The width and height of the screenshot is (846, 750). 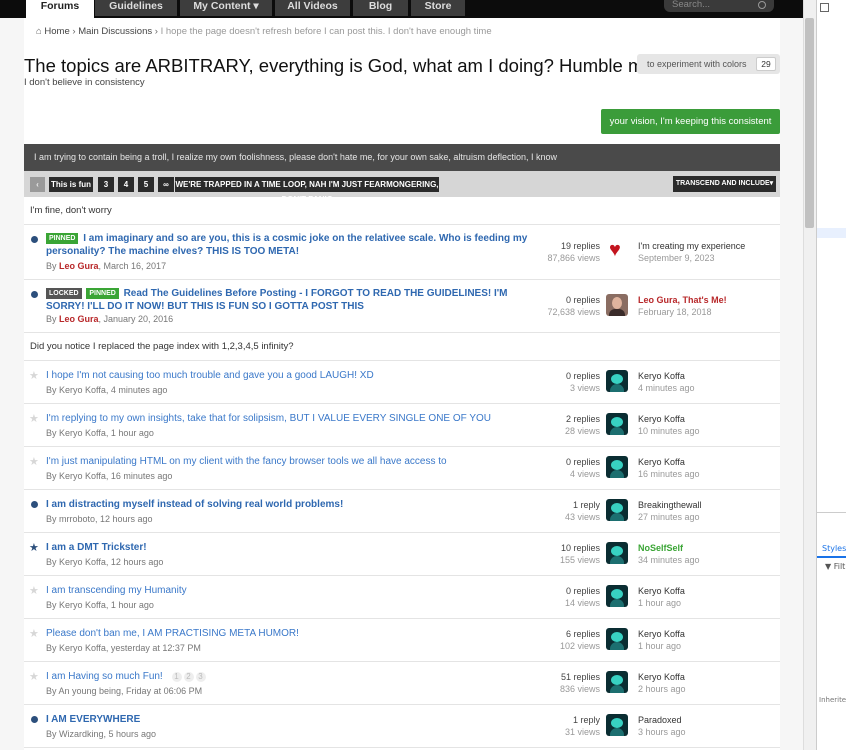 What do you see at coordinates (580, 554) in the screenshot?
I see `topic-stats: 10 replies 155 views` at bounding box center [580, 554].